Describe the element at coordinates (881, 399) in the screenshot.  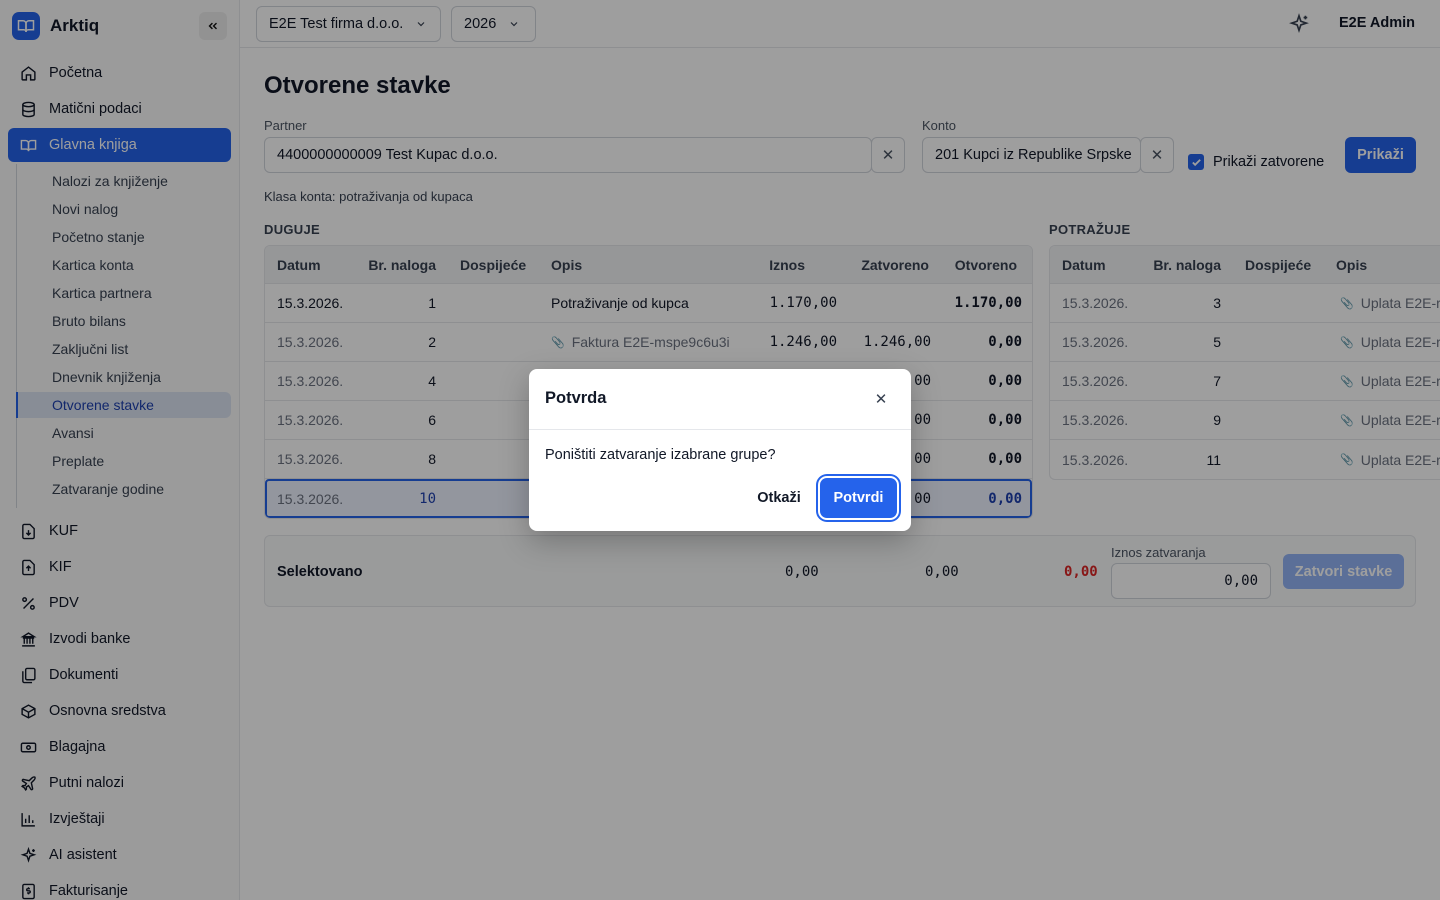
I see `close-icon: ✕` at that location.